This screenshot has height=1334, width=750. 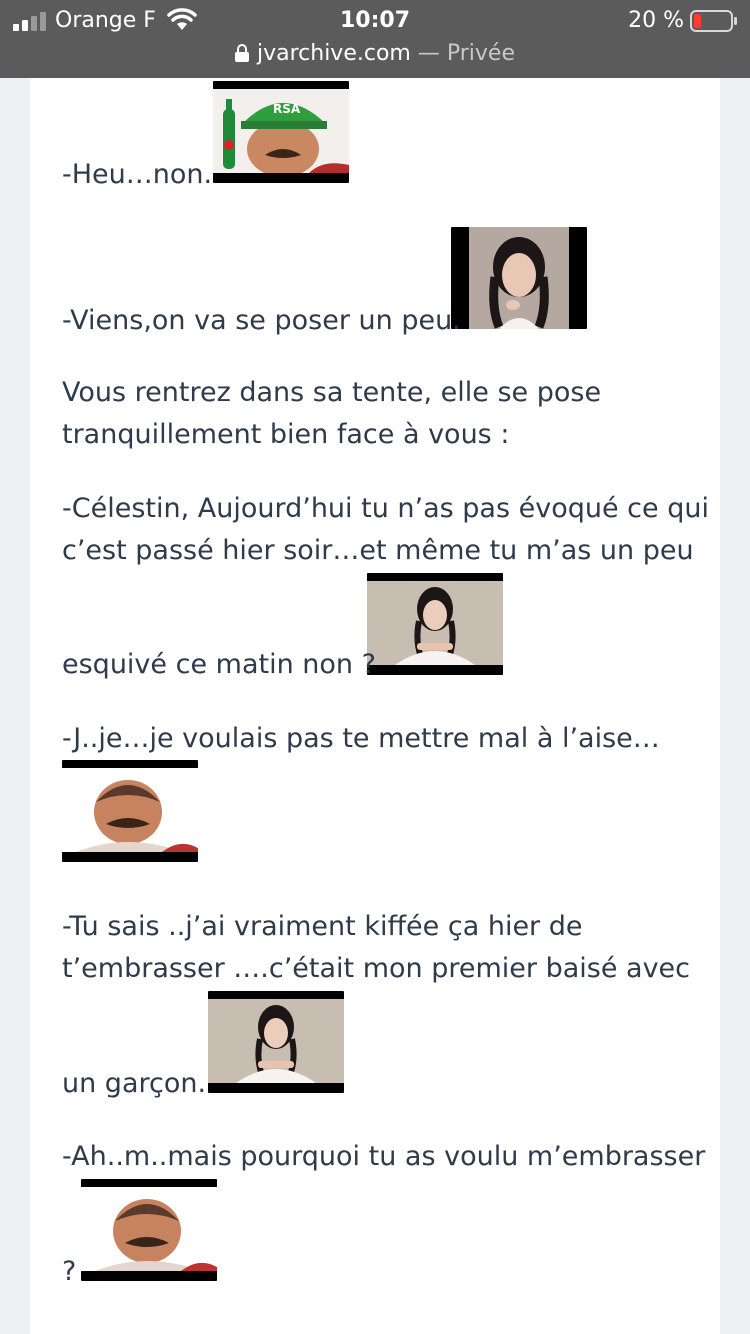 I want to click on post-line: -Heu…non., so click(x=137, y=174).